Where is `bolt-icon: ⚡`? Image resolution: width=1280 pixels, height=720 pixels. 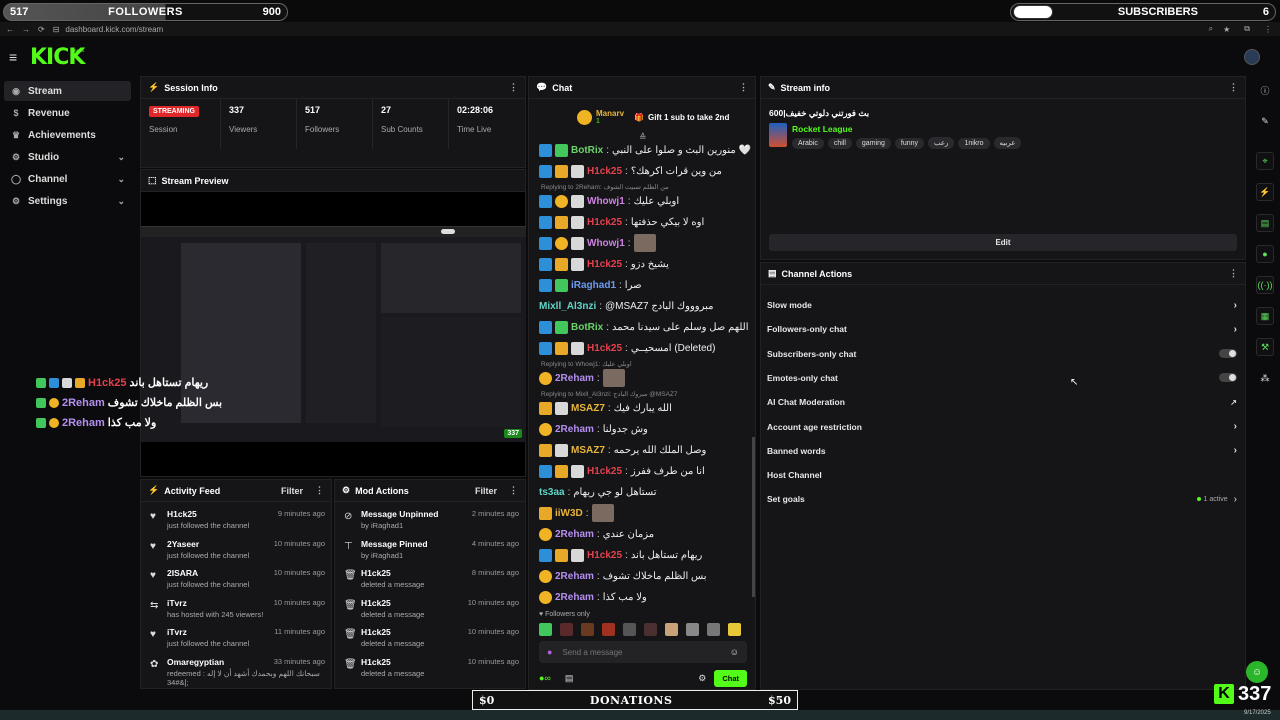 bolt-icon: ⚡ is located at coordinates (1265, 192).